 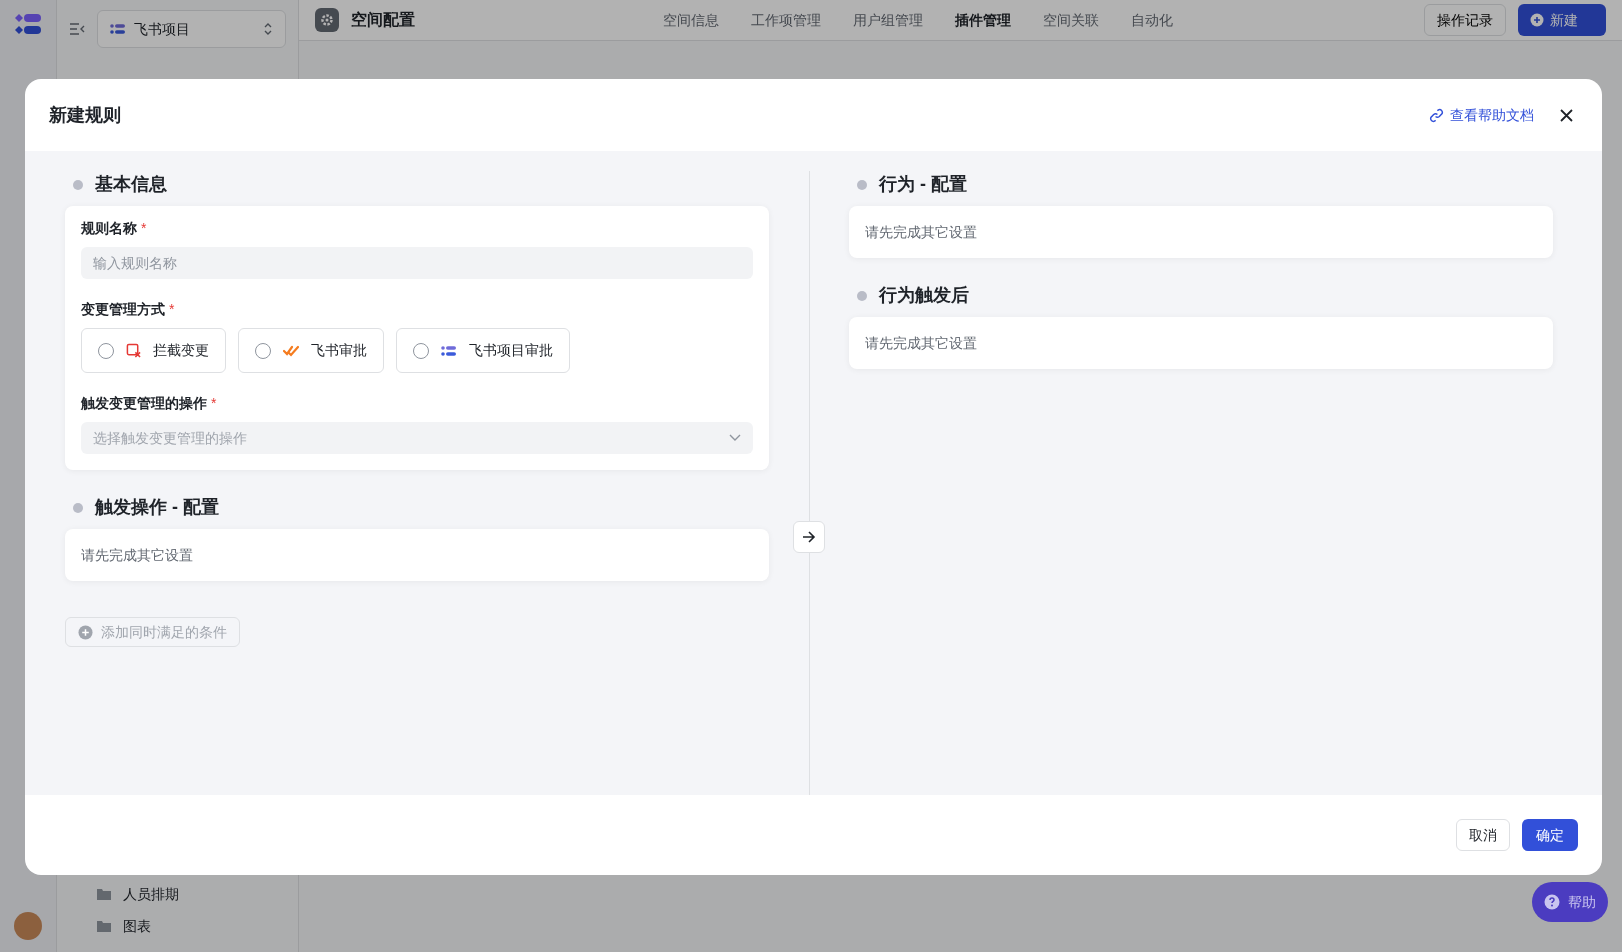 What do you see at coordinates (177, 894) in the screenshot?
I see `sidebar-item: 人员排期` at bounding box center [177, 894].